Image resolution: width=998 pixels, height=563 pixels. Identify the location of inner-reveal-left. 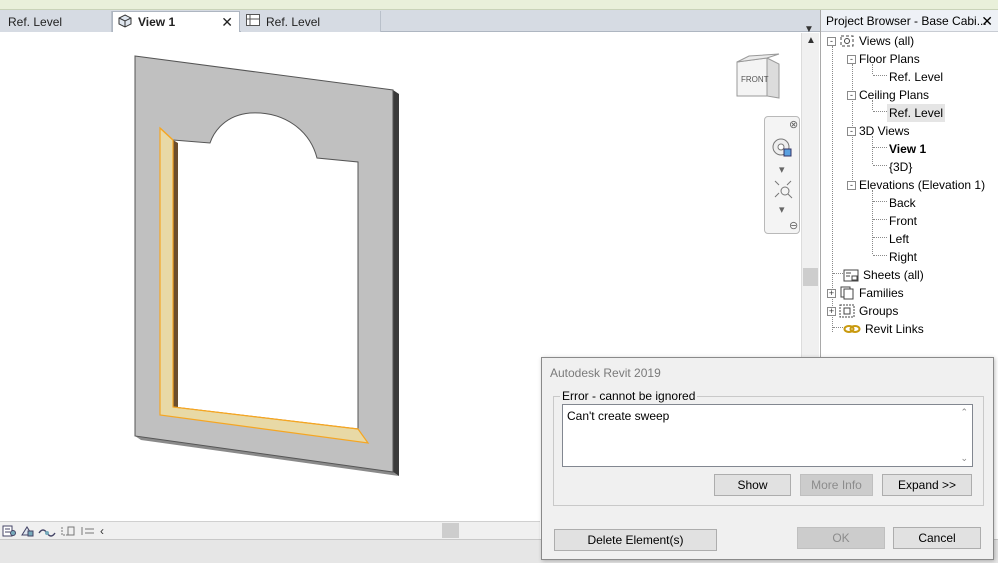
(175, 274).